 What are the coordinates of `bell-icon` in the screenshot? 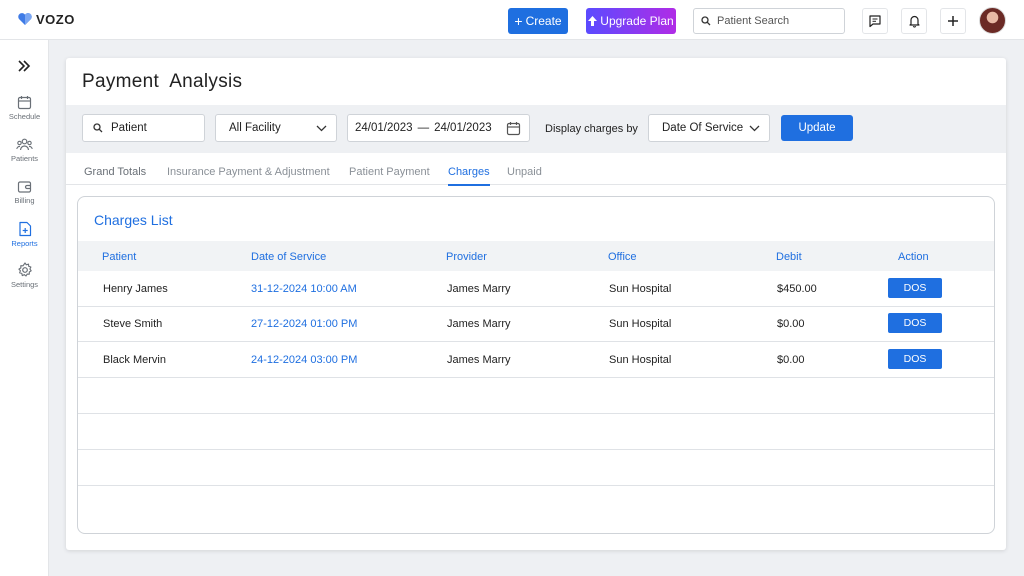 It's located at (914, 21).